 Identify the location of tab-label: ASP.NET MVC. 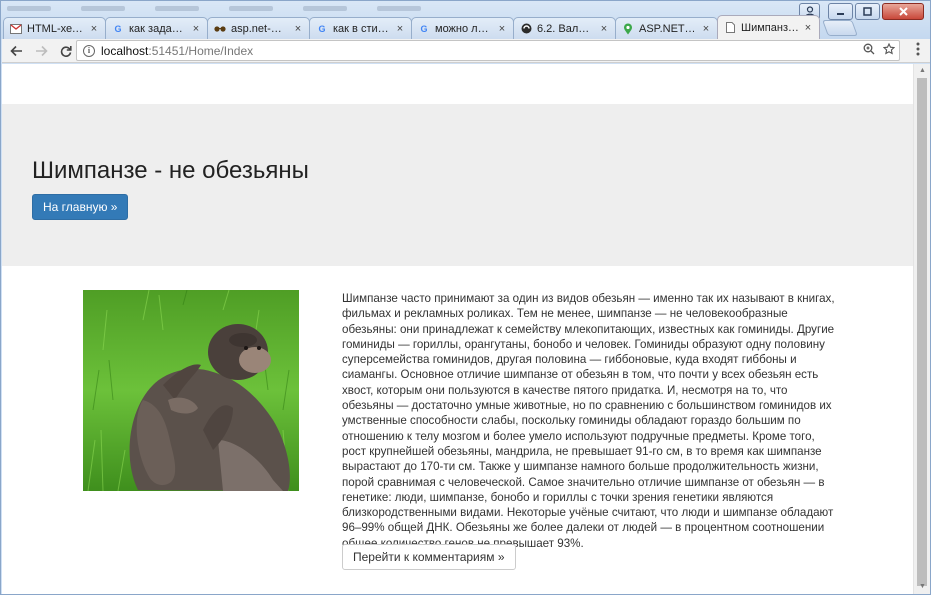
(668, 28).